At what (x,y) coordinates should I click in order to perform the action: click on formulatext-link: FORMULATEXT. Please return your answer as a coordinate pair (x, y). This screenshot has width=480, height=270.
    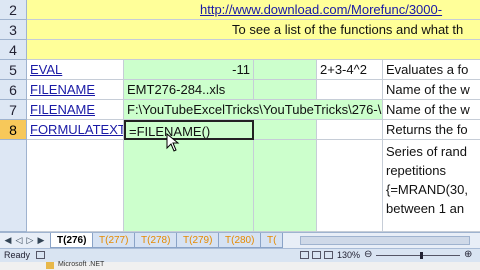
    Looking at the image, I should click on (76, 129).